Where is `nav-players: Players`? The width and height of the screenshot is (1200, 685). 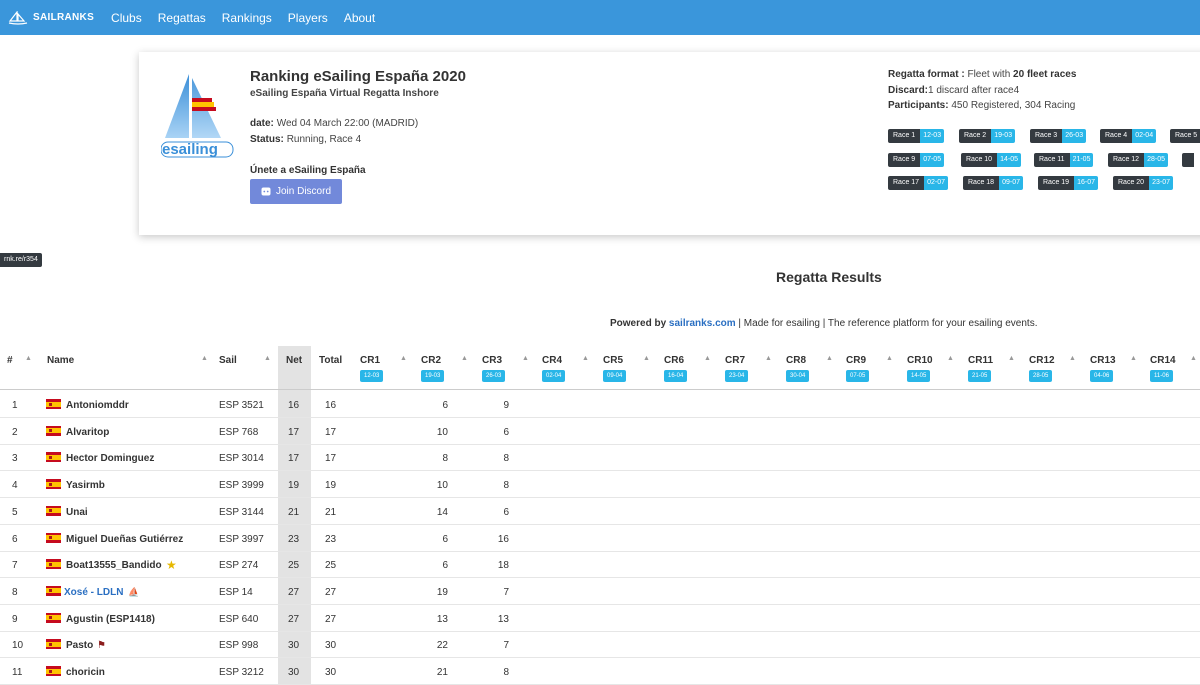 nav-players: Players is located at coordinates (308, 18).